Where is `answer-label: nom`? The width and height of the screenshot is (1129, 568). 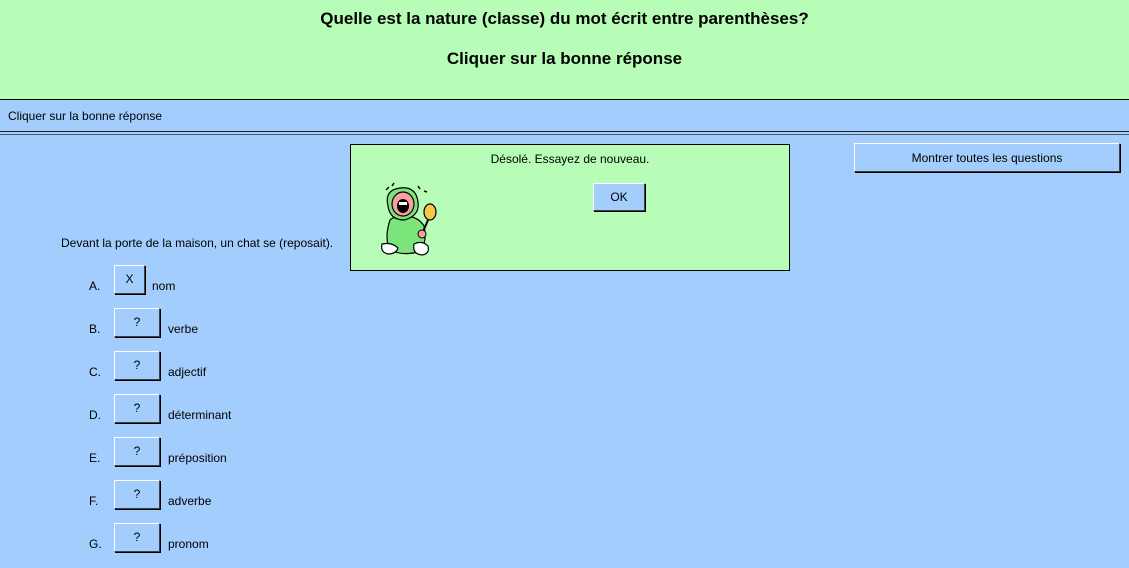
answer-label: nom is located at coordinates (164, 286).